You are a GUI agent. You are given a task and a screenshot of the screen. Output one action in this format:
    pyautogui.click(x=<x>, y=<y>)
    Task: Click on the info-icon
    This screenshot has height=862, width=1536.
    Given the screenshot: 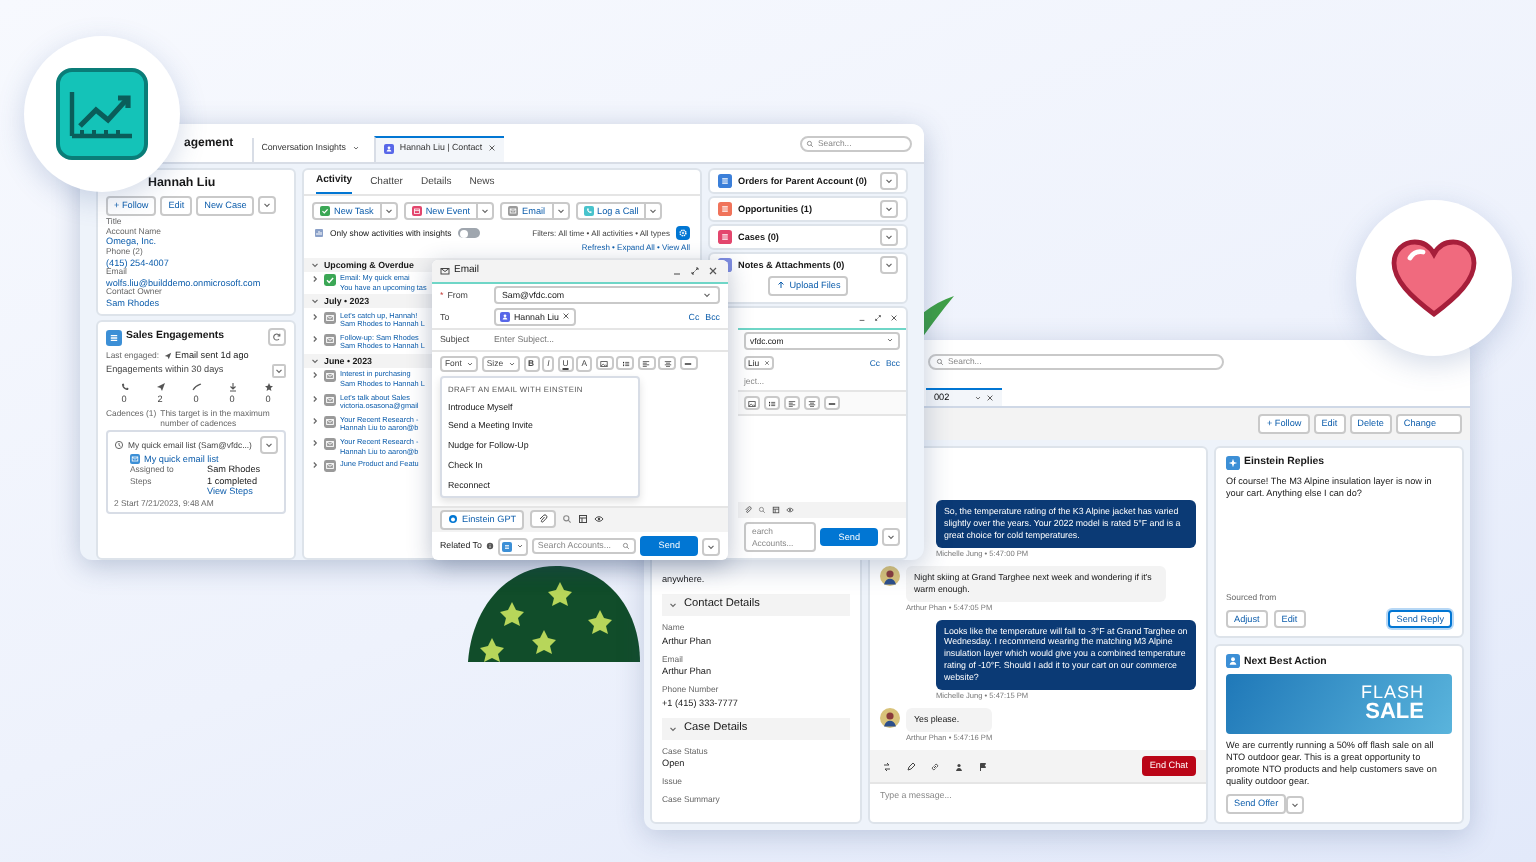 What is the action you would take?
    pyautogui.click(x=489, y=546)
    